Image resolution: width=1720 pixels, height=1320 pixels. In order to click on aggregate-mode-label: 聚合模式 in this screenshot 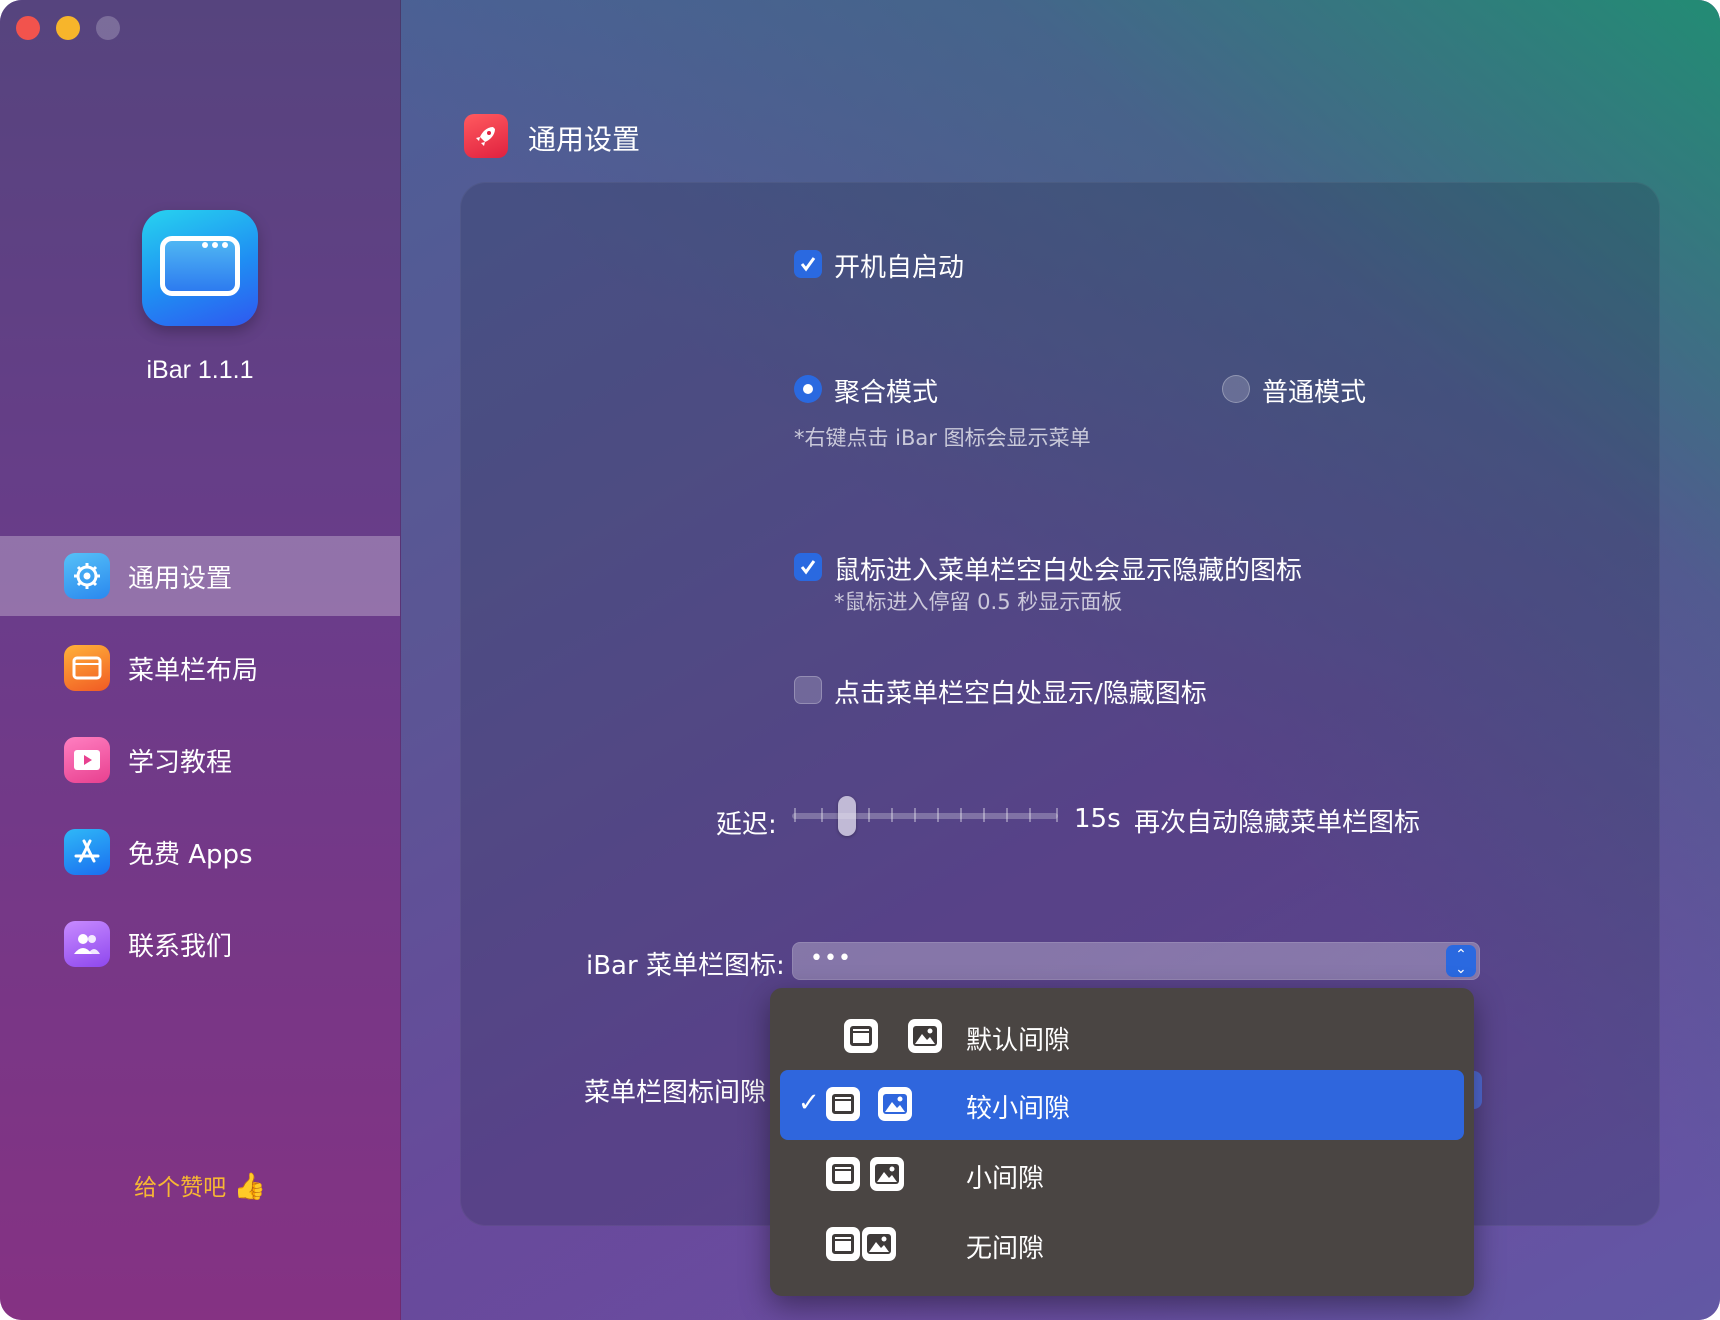, I will do `click(886, 393)`.